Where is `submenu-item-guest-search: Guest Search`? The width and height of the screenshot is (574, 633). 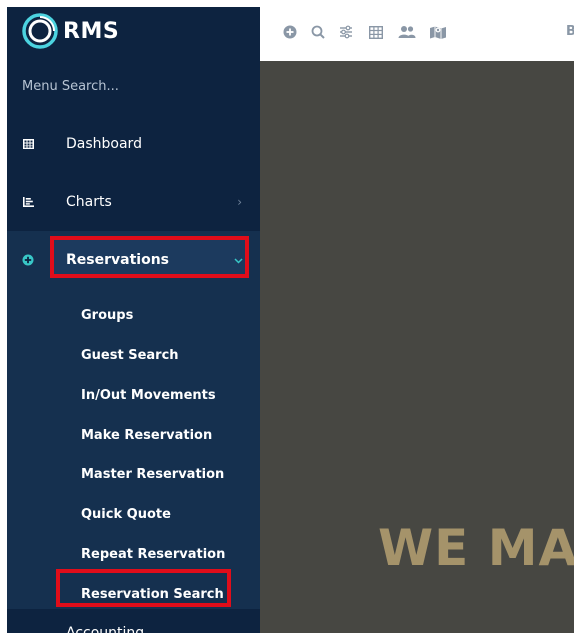
submenu-item-guest-search: Guest Search is located at coordinates (130, 355).